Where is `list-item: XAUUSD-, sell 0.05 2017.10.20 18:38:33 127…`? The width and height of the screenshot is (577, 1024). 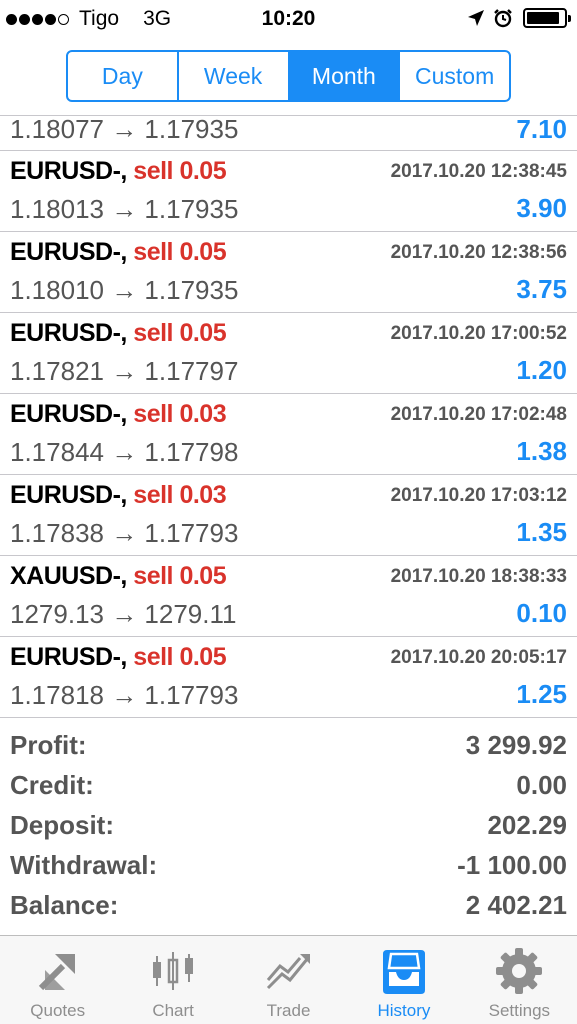
list-item: XAUUSD-, sell 0.05 2017.10.20 18:38:33 127… is located at coordinates (288, 596).